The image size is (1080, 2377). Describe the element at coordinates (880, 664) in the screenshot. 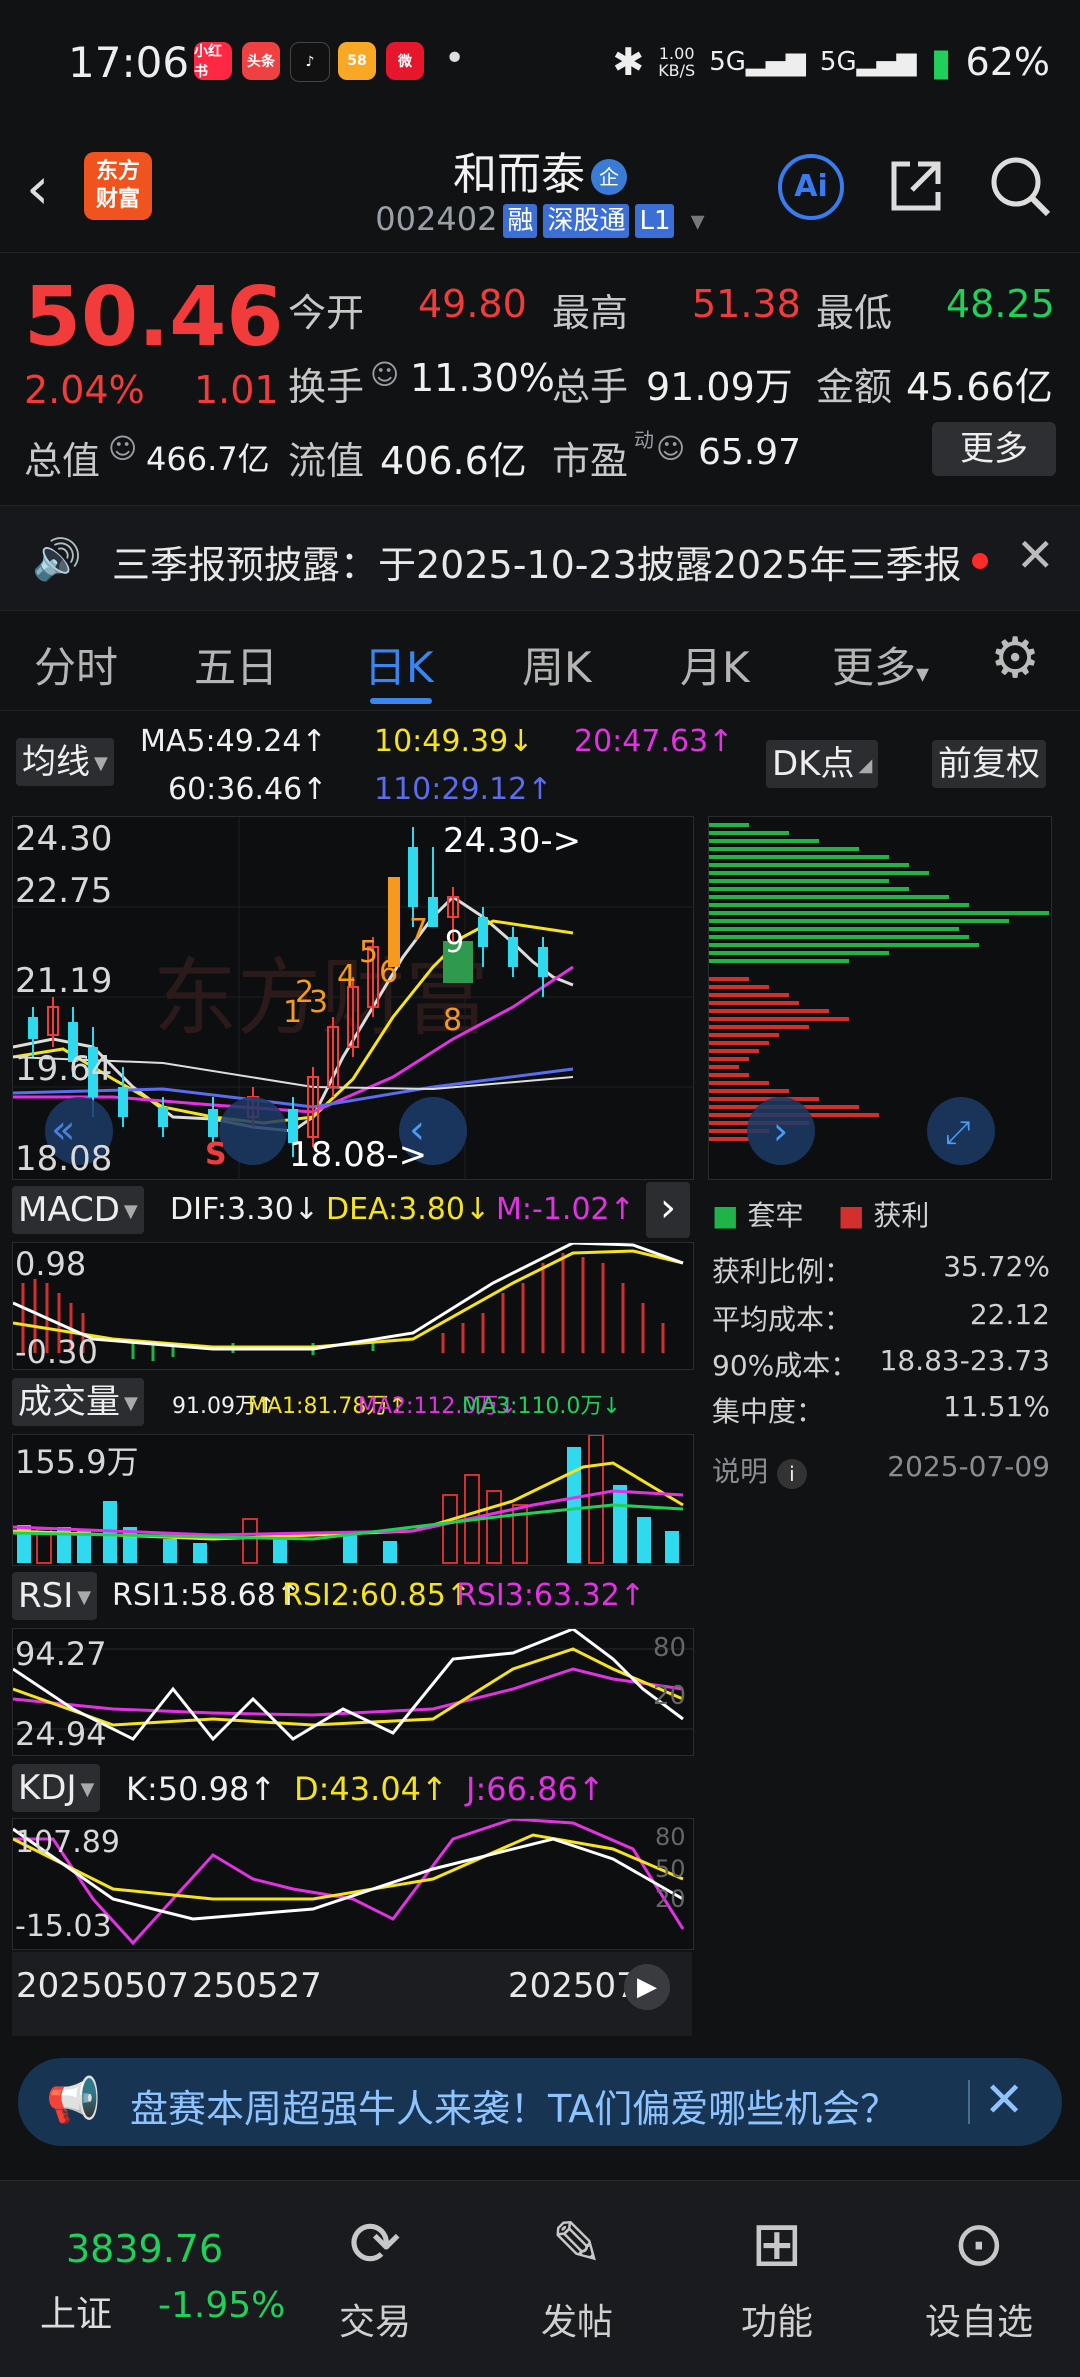

I see `tab-more: 更多▾` at that location.